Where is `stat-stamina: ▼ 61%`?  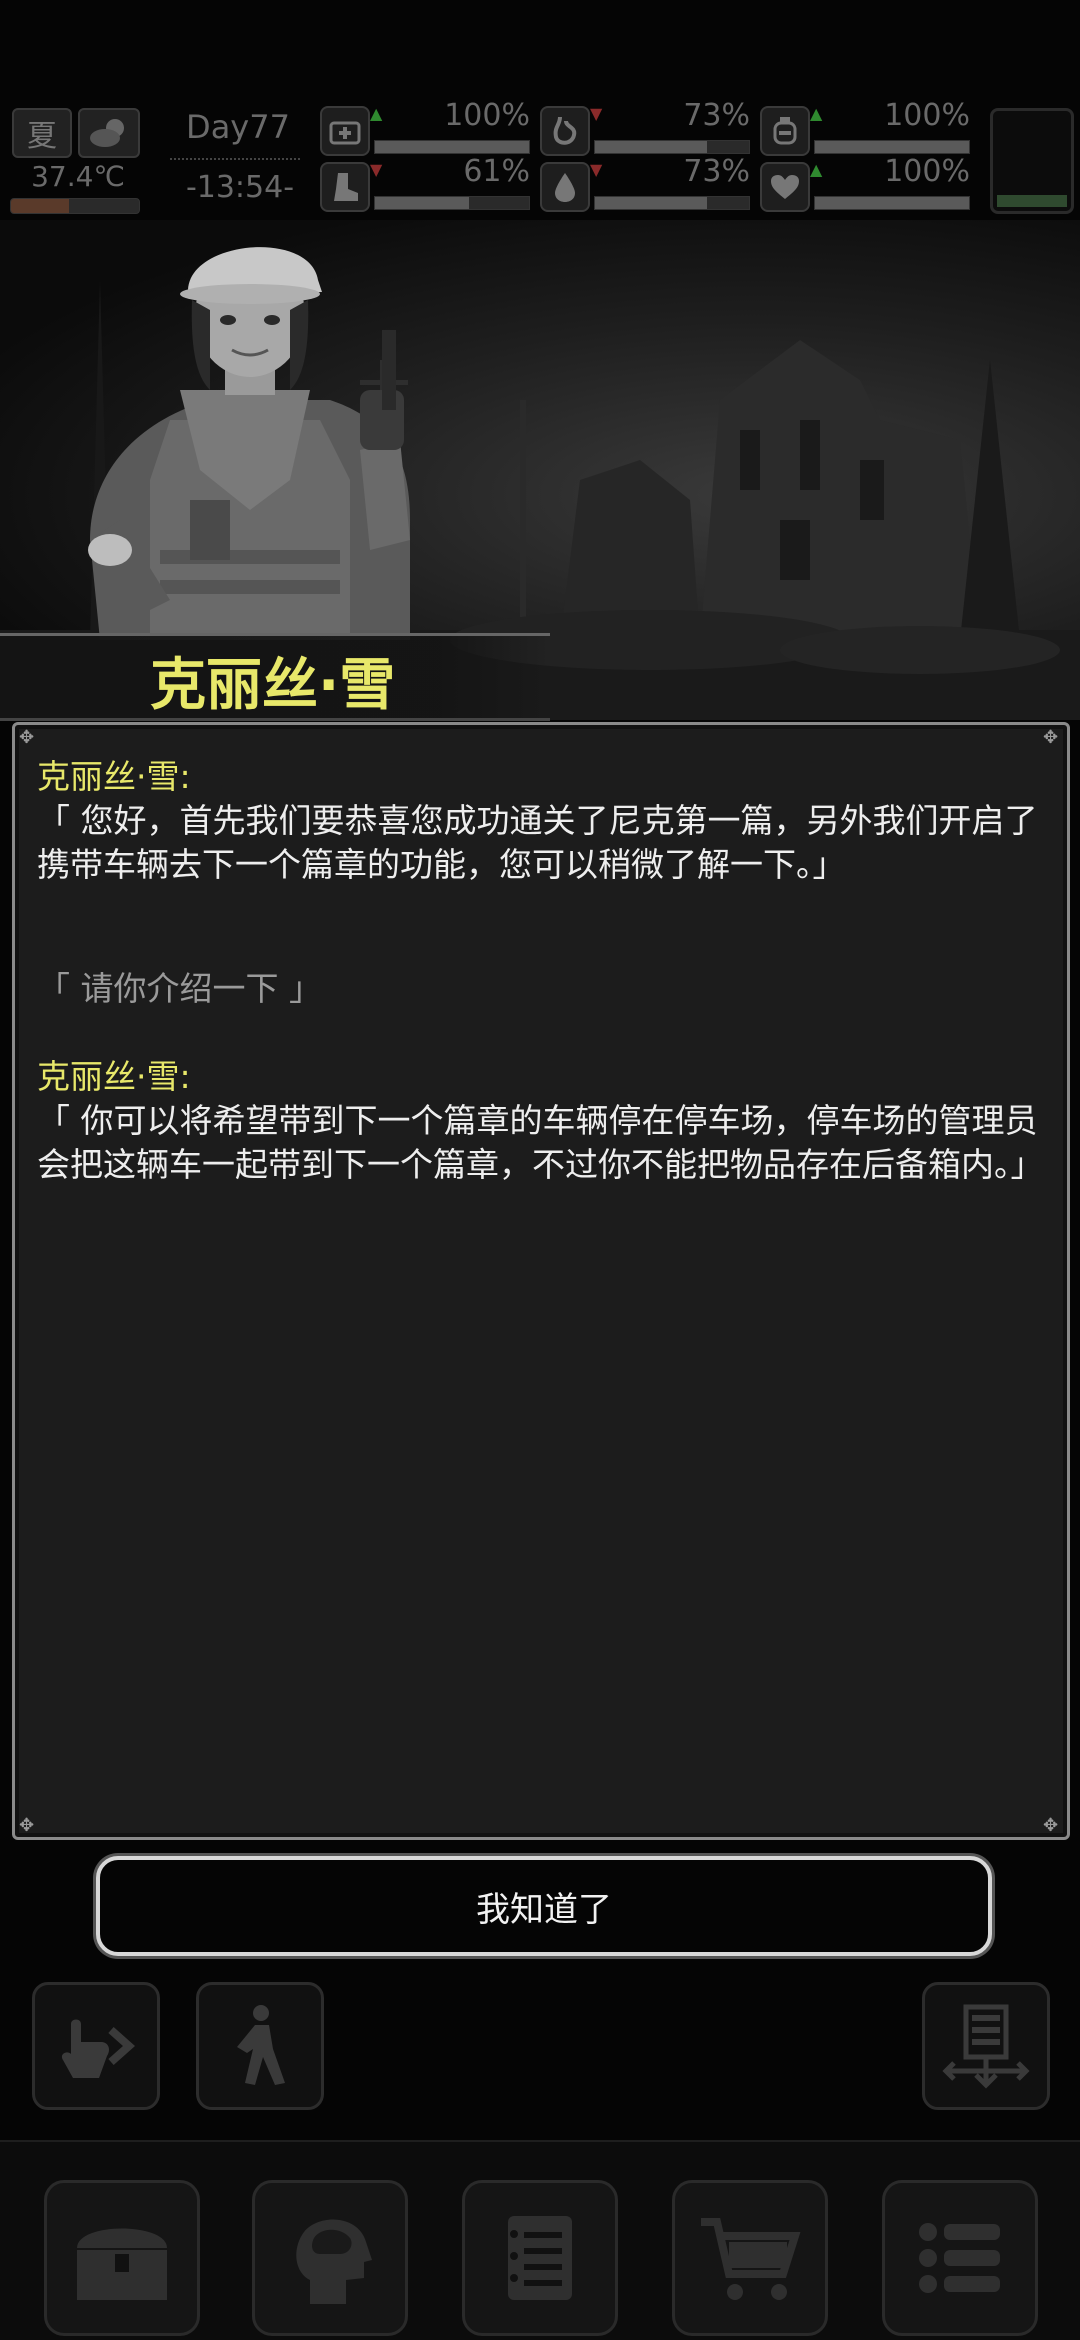 stat-stamina: ▼ 61% is located at coordinates (425, 183).